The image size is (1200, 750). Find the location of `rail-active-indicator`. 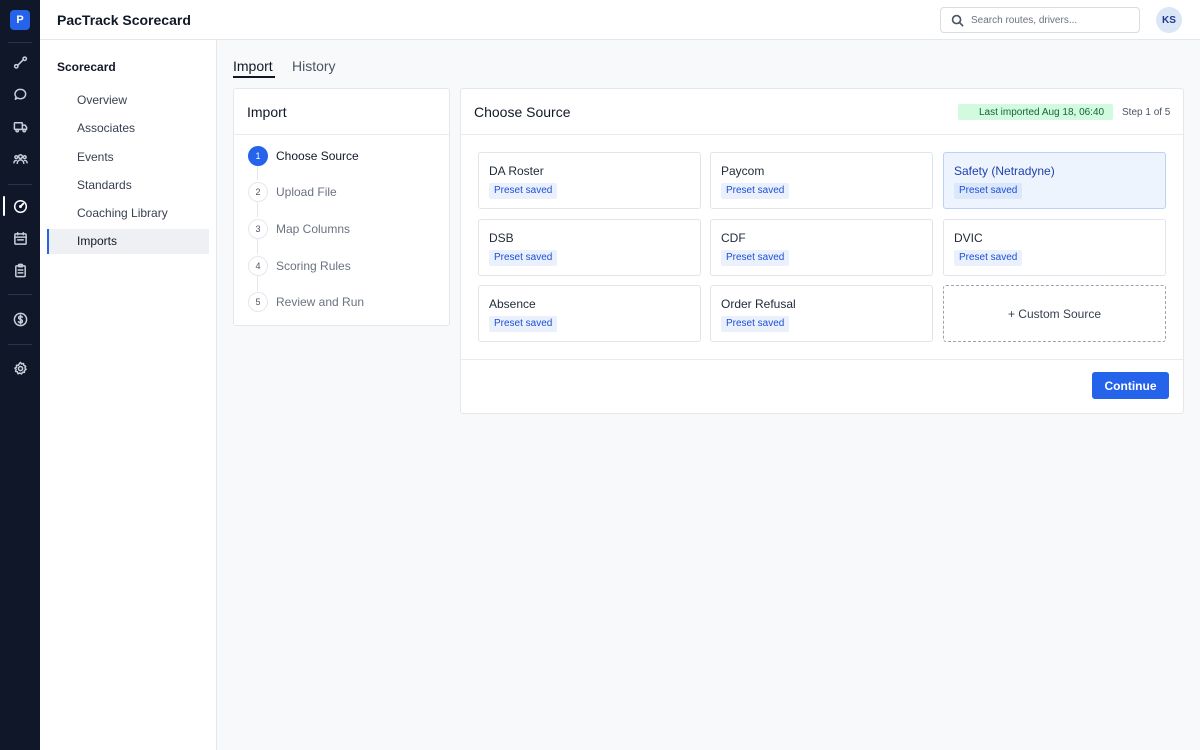

rail-active-indicator is located at coordinates (4, 206).